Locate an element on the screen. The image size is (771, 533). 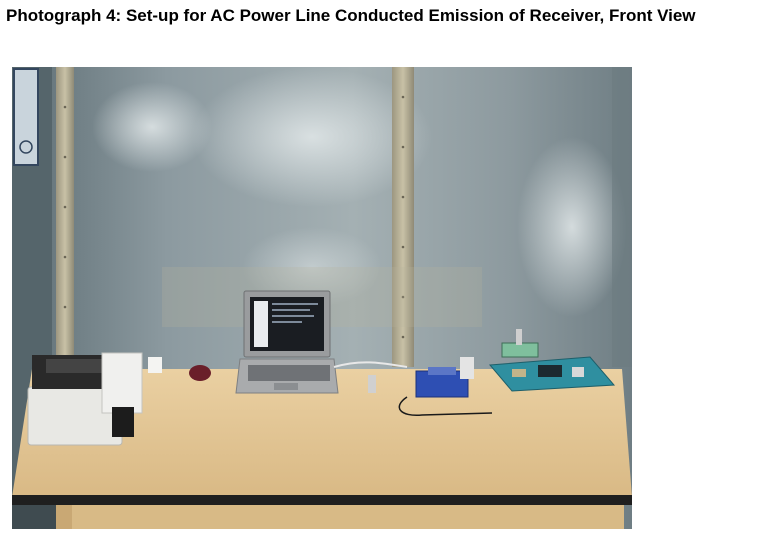
table-edge is located at coordinates (322, 500).